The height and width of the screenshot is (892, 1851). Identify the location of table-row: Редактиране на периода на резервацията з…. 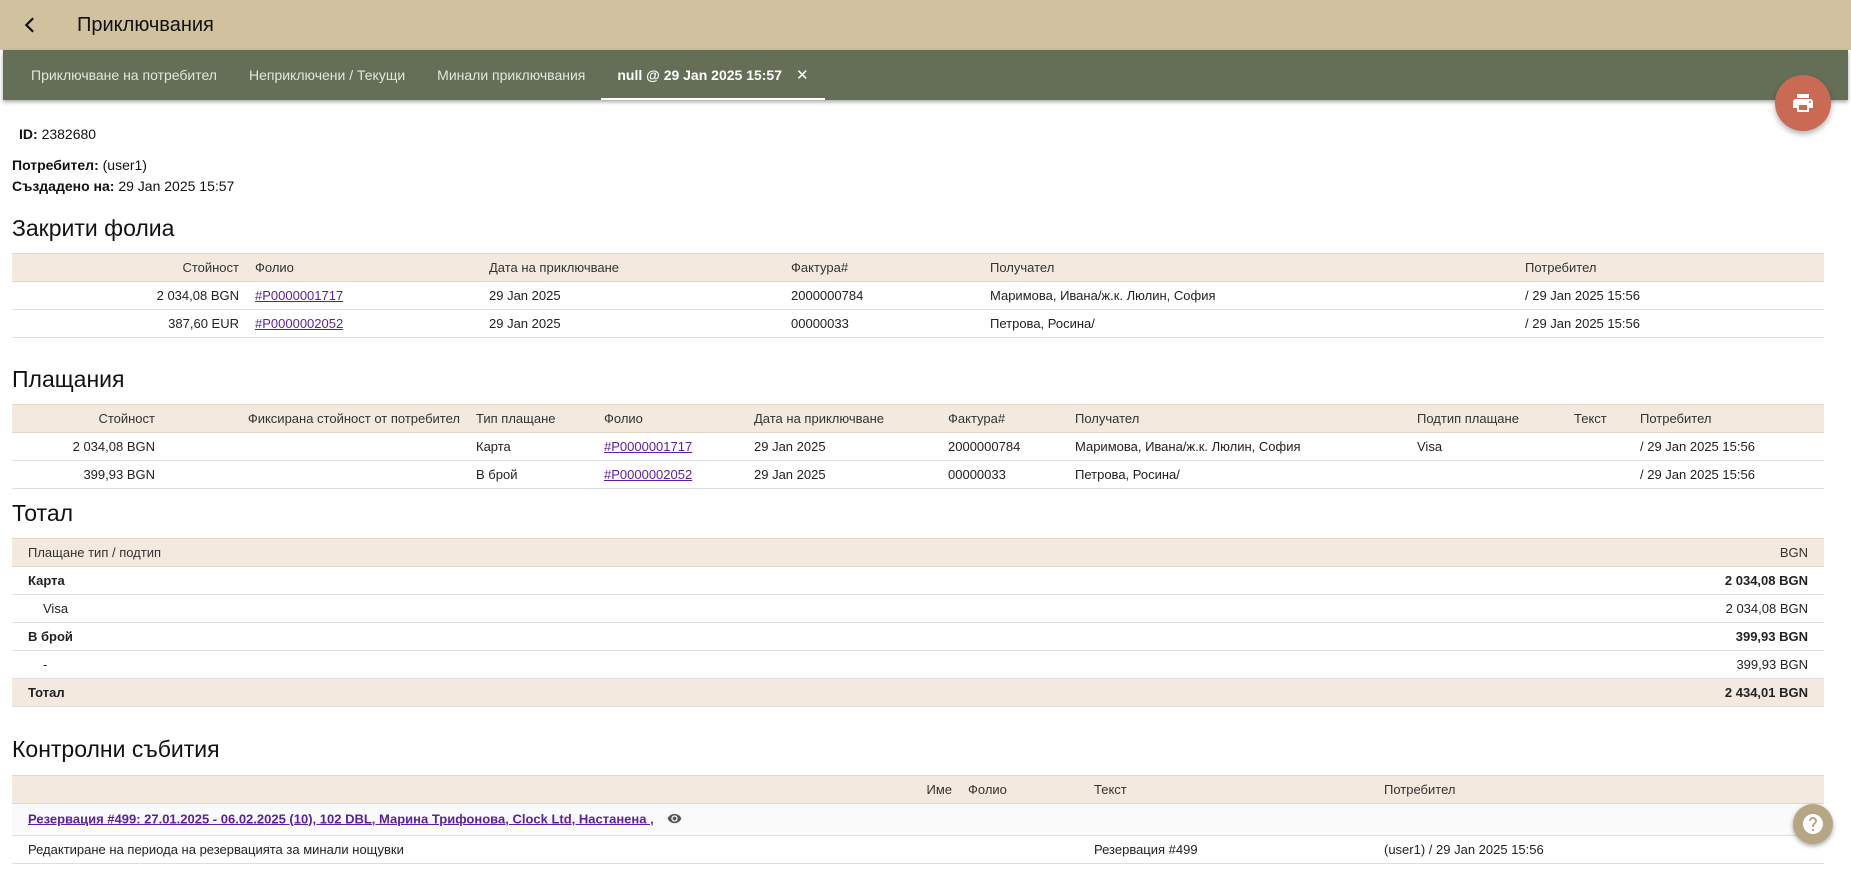
(918, 849).